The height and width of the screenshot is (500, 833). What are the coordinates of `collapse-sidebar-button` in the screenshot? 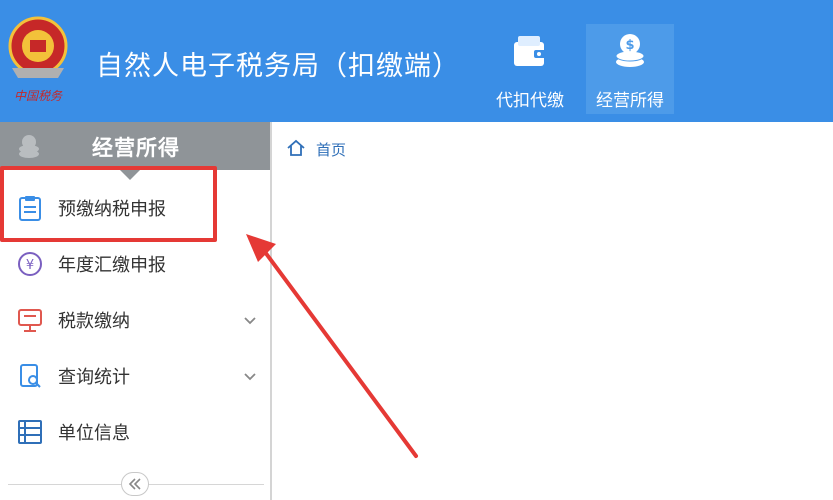 It's located at (135, 484).